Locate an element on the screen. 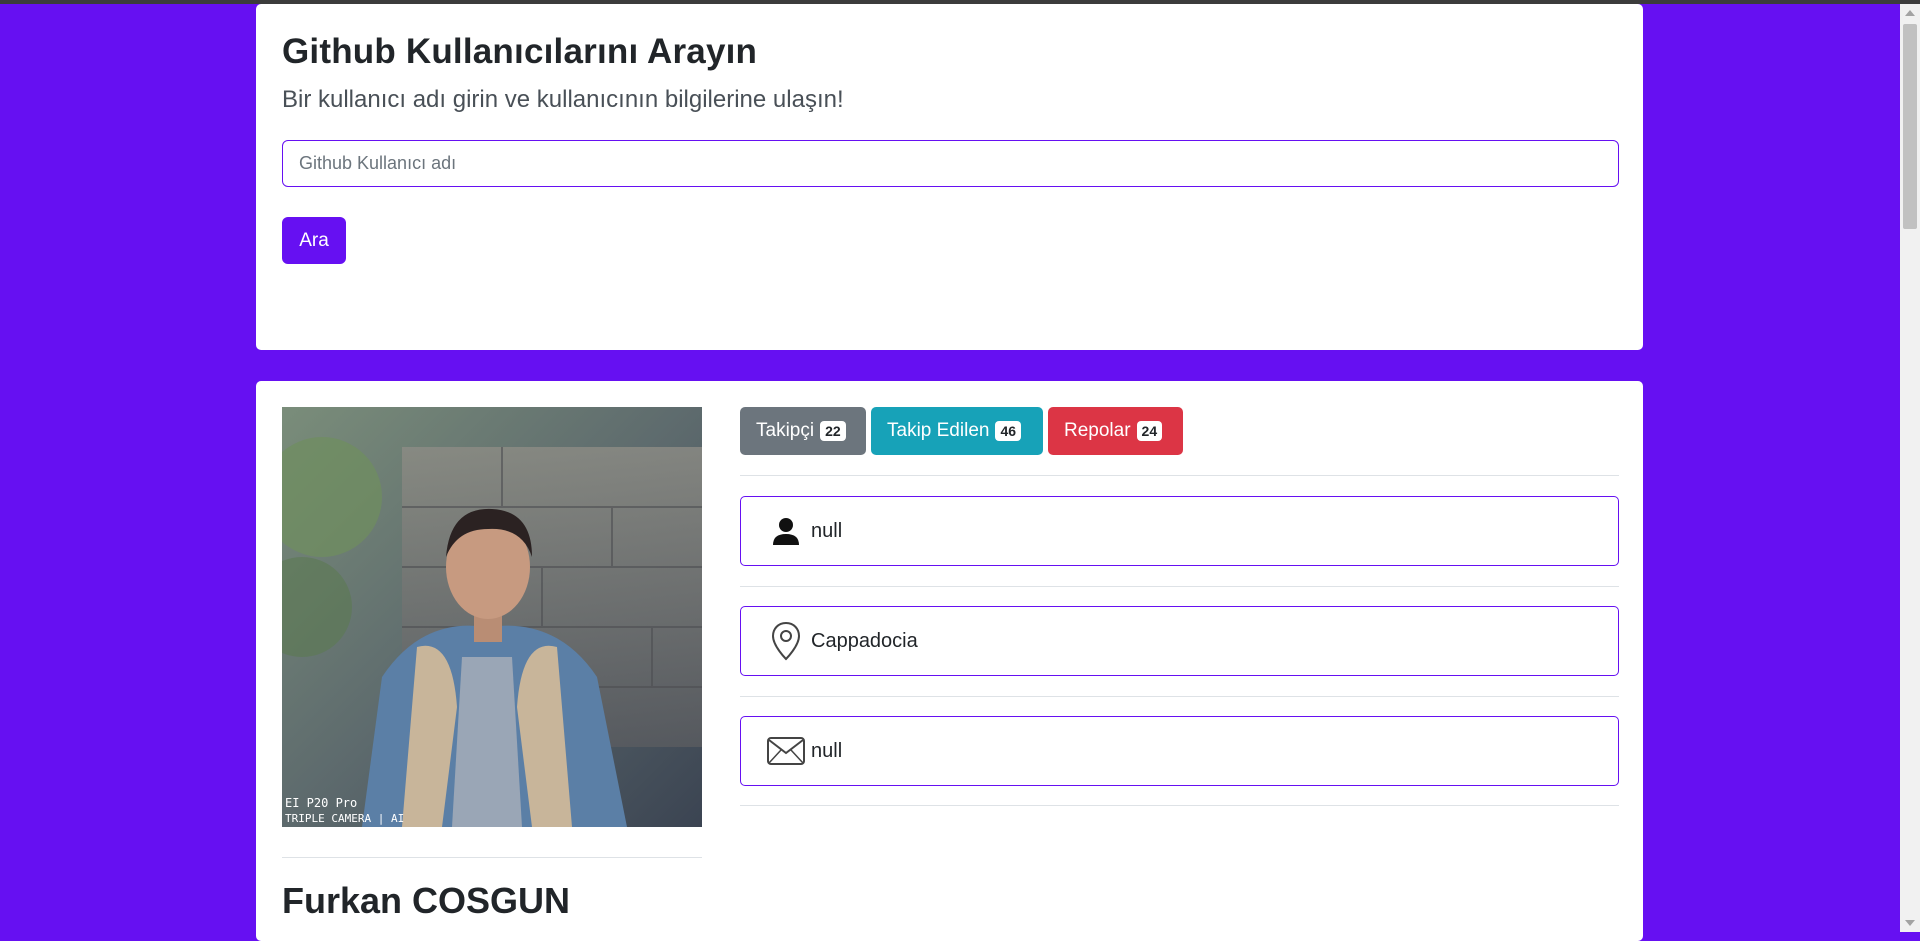  page-title: Github Kullanıcılarını Arayın is located at coordinates (520, 51).